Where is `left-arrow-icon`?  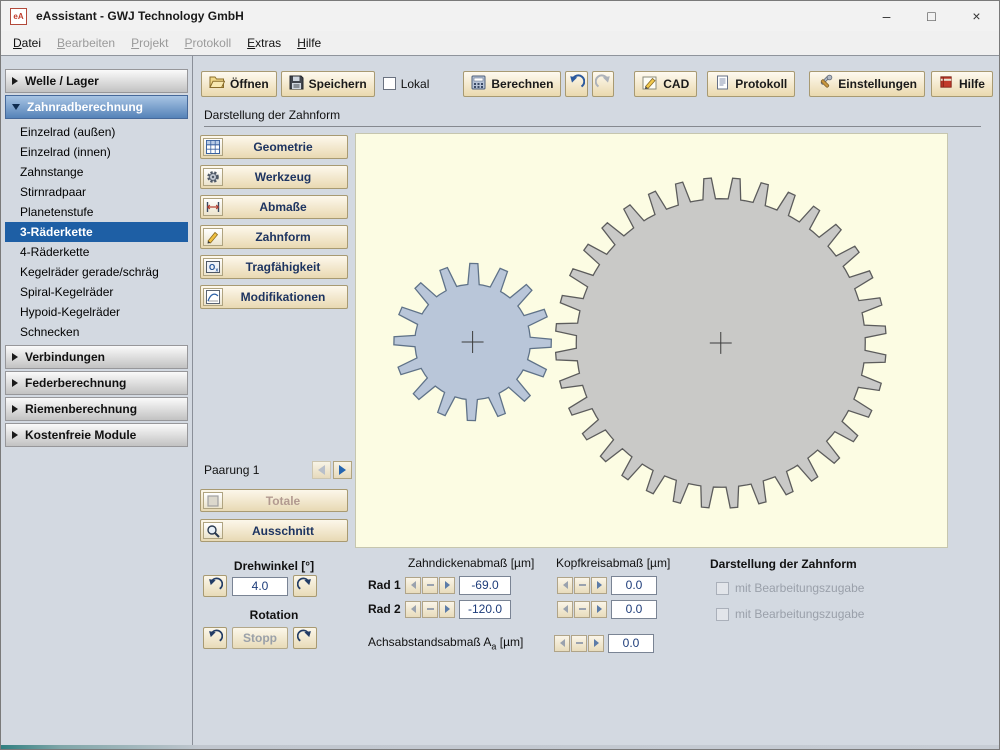 left-arrow-icon is located at coordinates (562, 643).